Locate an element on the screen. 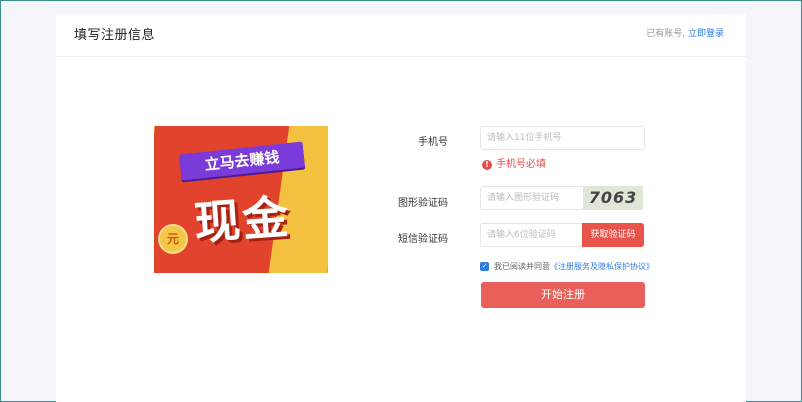 Image resolution: width=802 pixels, height=402 pixels. login-prompt: 已有账号, 立即登录 is located at coordinates (685, 32).